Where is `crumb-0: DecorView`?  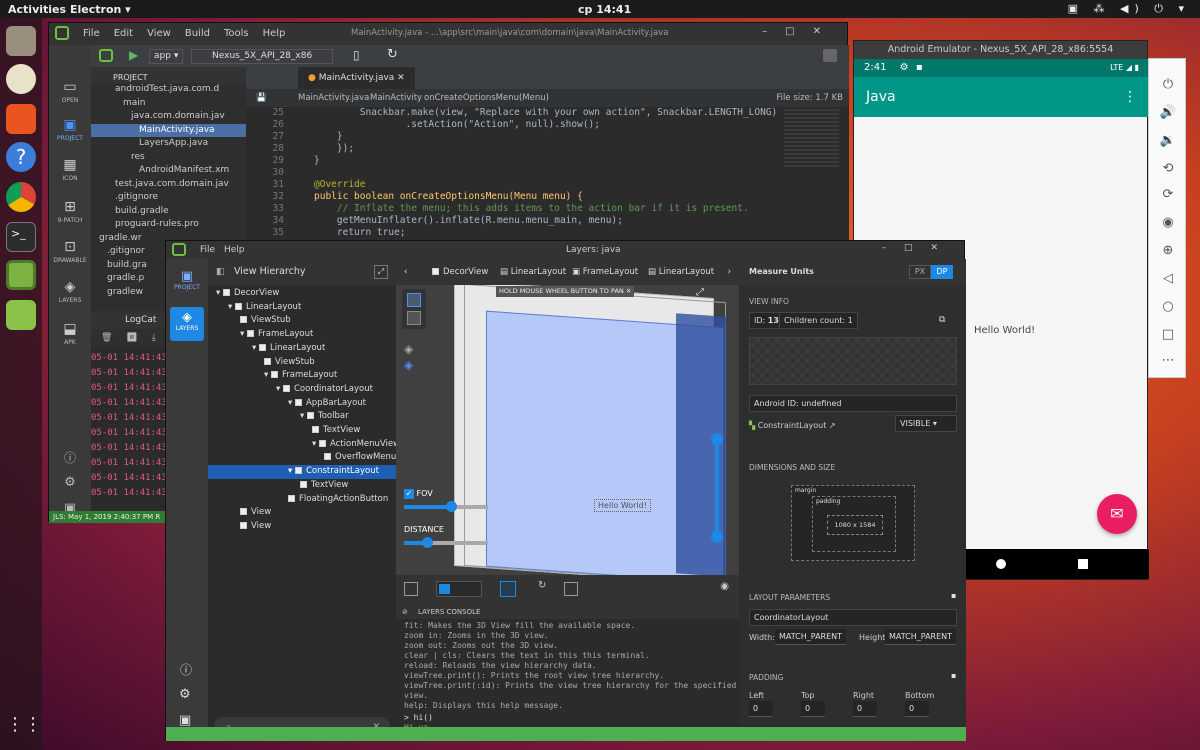 crumb-0: DecorView is located at coordinates (460, 272).